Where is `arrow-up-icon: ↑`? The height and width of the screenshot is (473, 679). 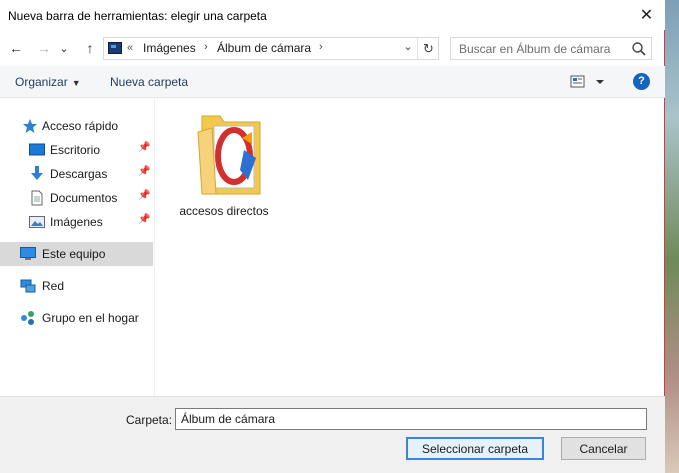 arrow-up-icon: ↑ is located at coordinates (90, 48).